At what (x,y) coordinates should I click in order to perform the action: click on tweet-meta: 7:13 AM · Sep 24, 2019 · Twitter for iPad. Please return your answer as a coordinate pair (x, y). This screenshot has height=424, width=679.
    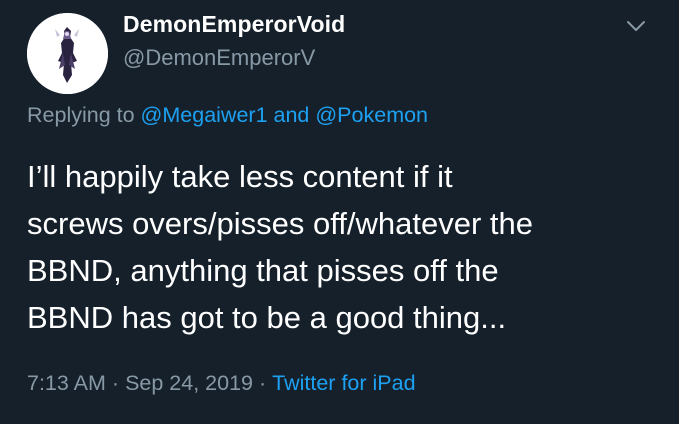
    Looking at the image, I should click on (221, 383).